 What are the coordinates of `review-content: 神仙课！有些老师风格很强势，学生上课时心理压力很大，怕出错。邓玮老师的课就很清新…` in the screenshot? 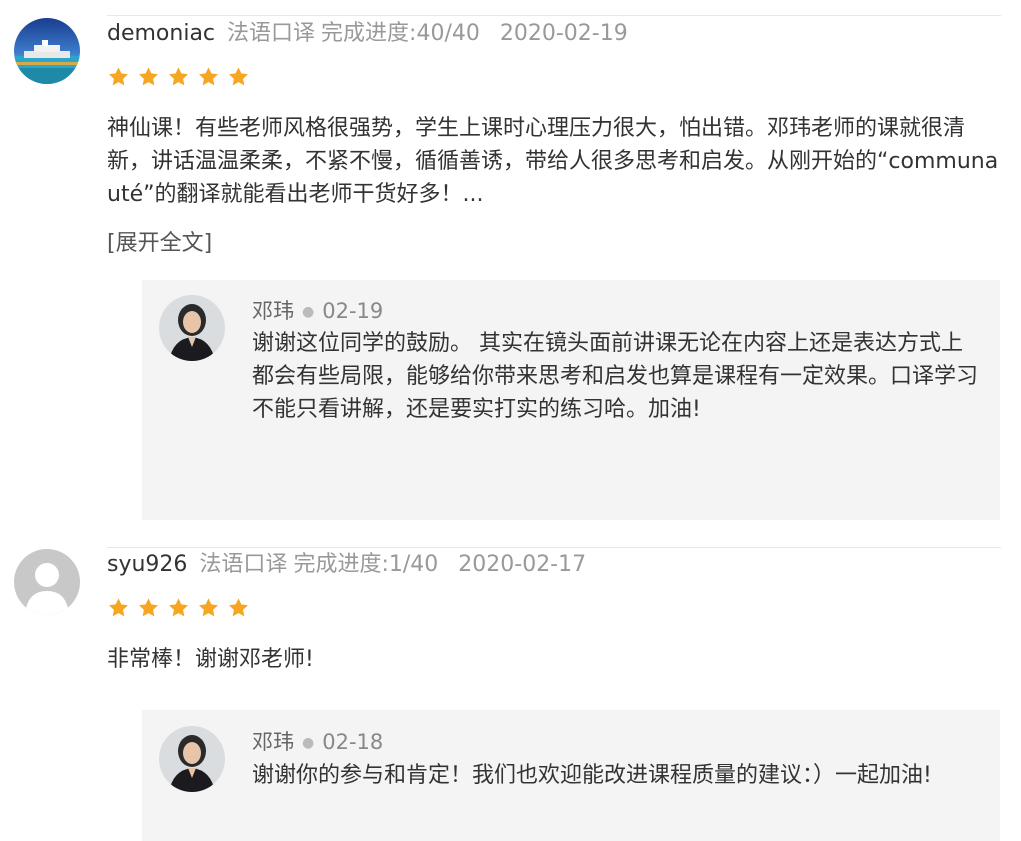 It's located at (553, 161).